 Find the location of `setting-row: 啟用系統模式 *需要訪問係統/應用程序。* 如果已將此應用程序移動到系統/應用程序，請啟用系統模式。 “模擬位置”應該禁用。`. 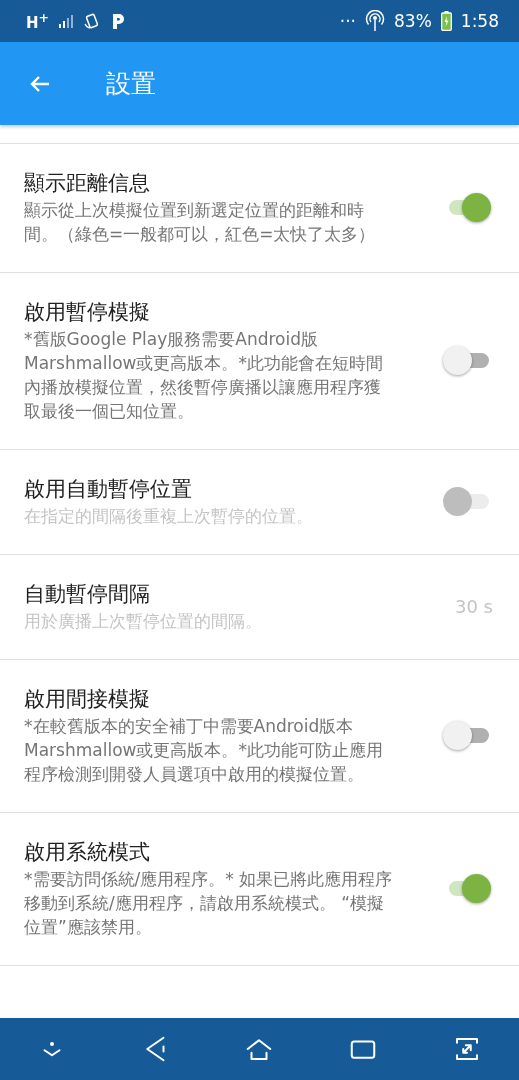

setting-row: 啟用系統模式 *需要訪問係統/應用程序。* 如果已將此應用程序移動到系統/應用程序，請啟用系統模式。 “模擬位置”應該禁用。 is located at coordinates (259, 889).